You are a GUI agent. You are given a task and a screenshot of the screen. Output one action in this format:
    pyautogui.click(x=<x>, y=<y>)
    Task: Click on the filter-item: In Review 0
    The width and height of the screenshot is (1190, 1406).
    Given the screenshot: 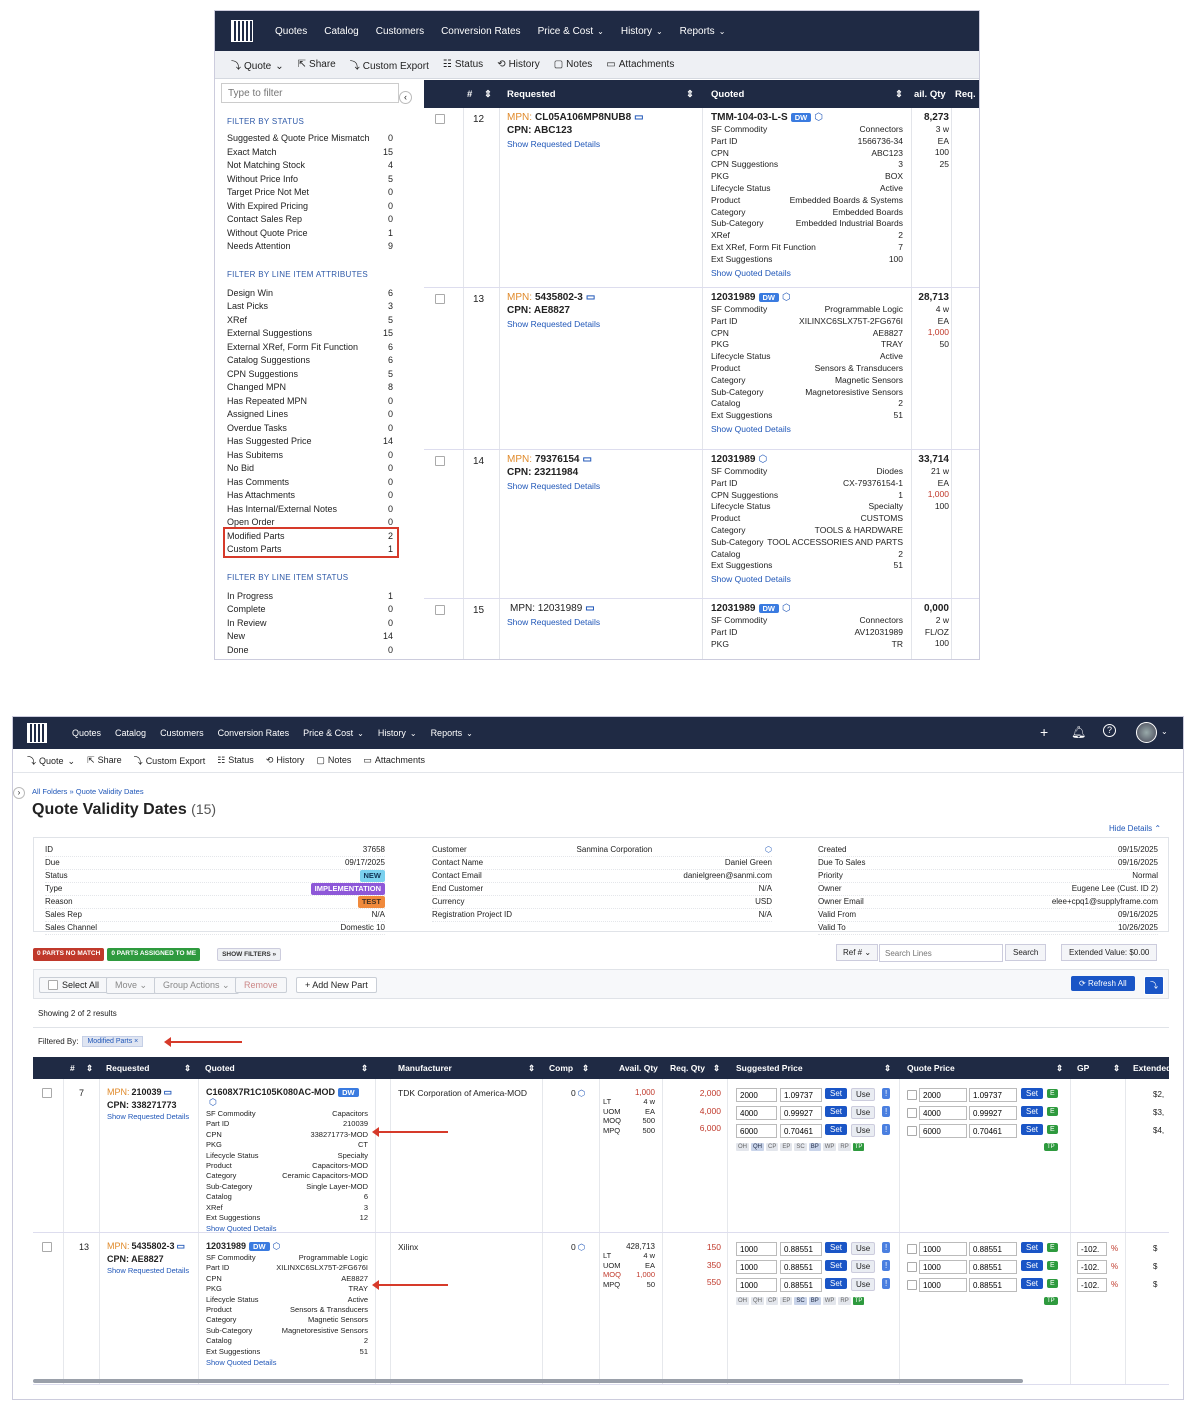 What is the action you would take?
    pyautogui.click(x=310, y=624)
    